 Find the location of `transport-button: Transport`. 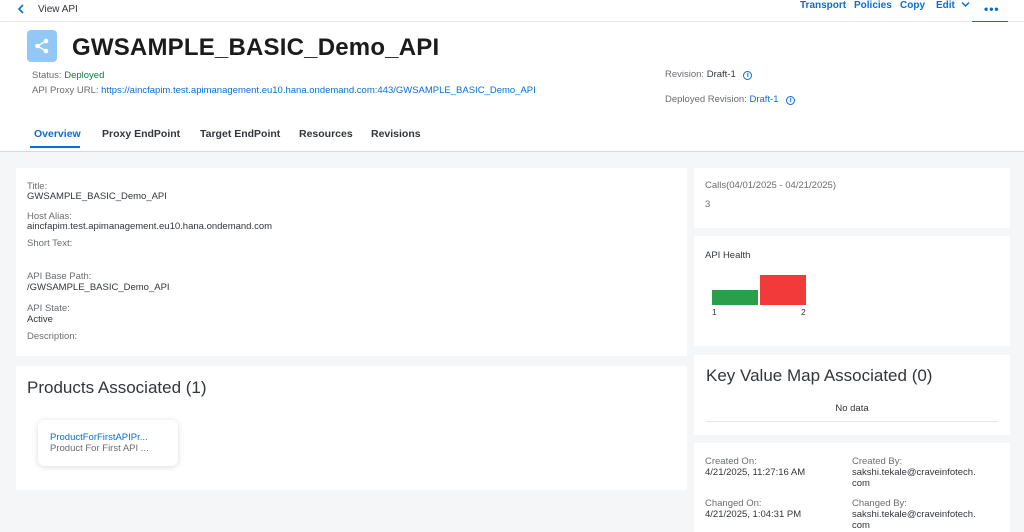

transport-button: Transport is located at coordinates (823, 6).